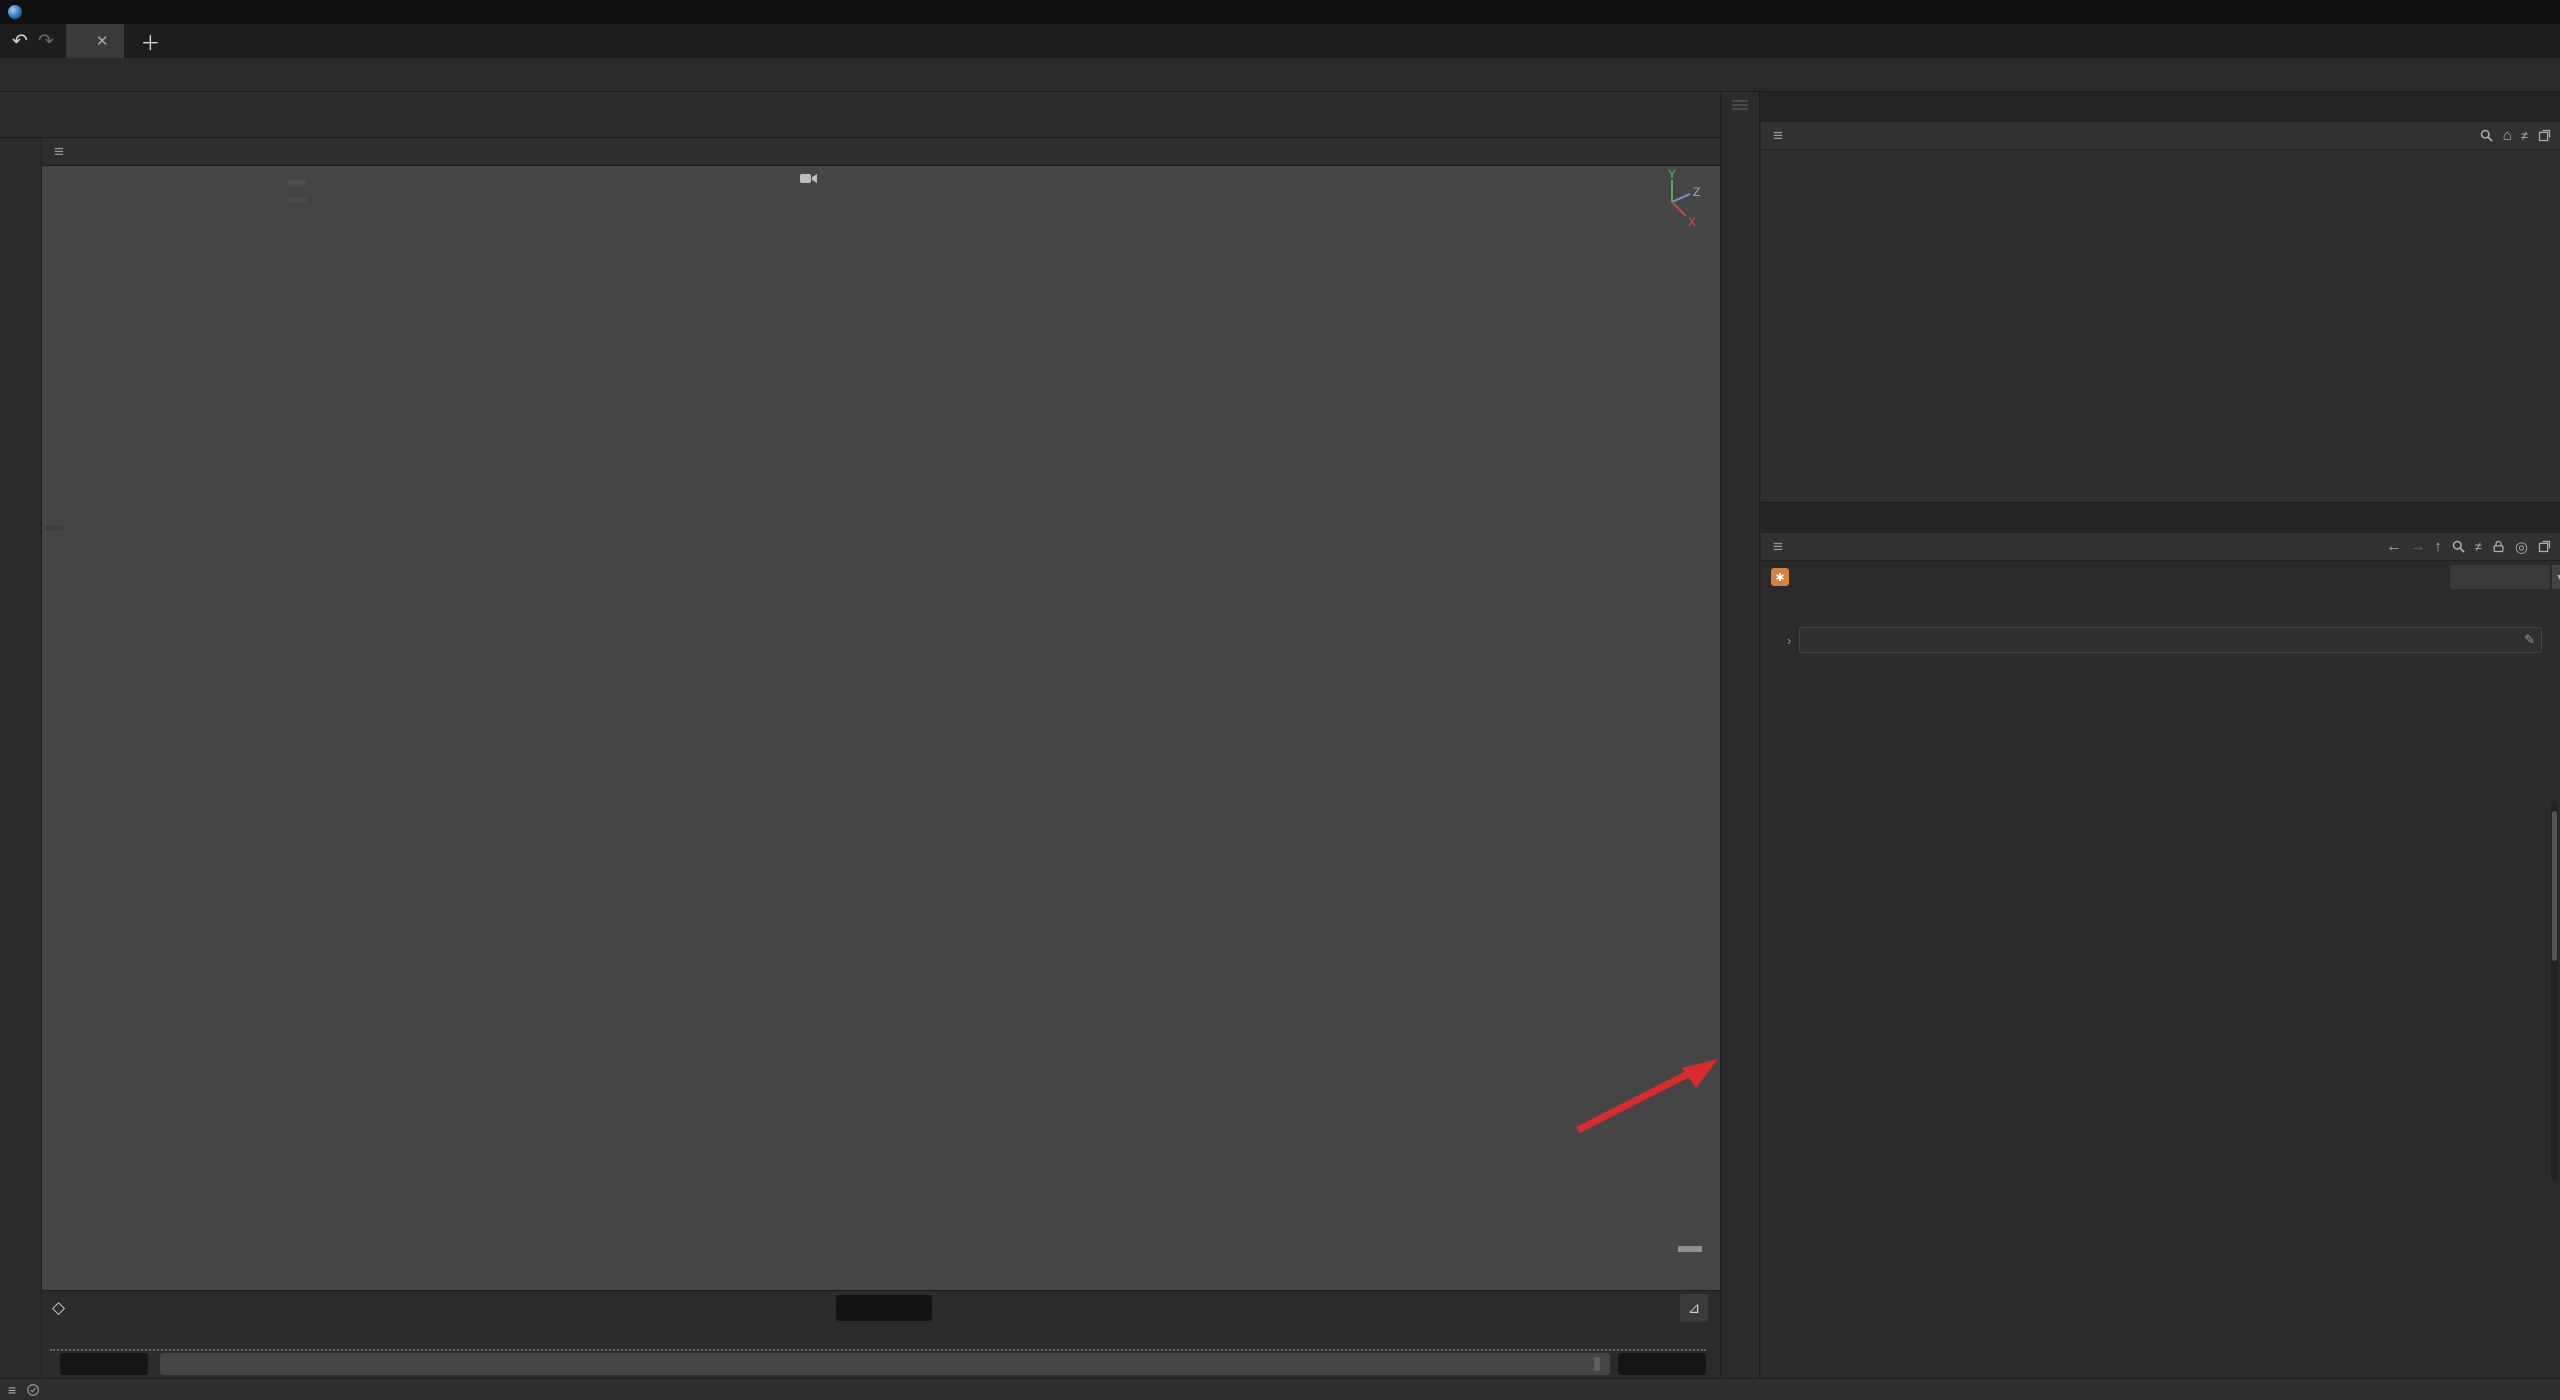 The image size is (2560, 1400). What do you see at coordinates (2160, 547) in the screenshot?
I see `attribute-menubar: ≡ ← → ↑ ≠ ◎` at bounding box center [2160, 547].